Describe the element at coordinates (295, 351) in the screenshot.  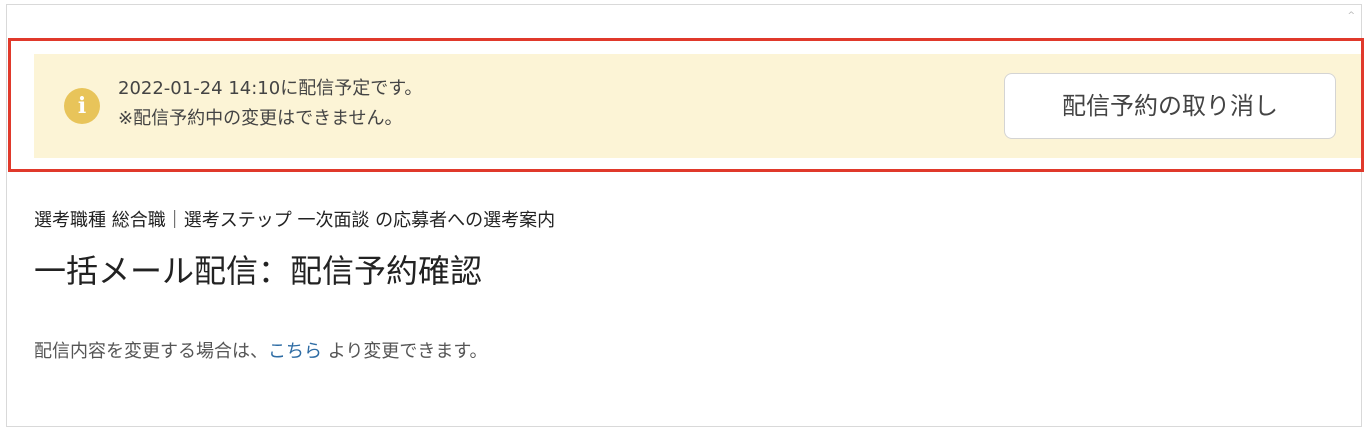
I see `edit-here-link: こちら` at that location.